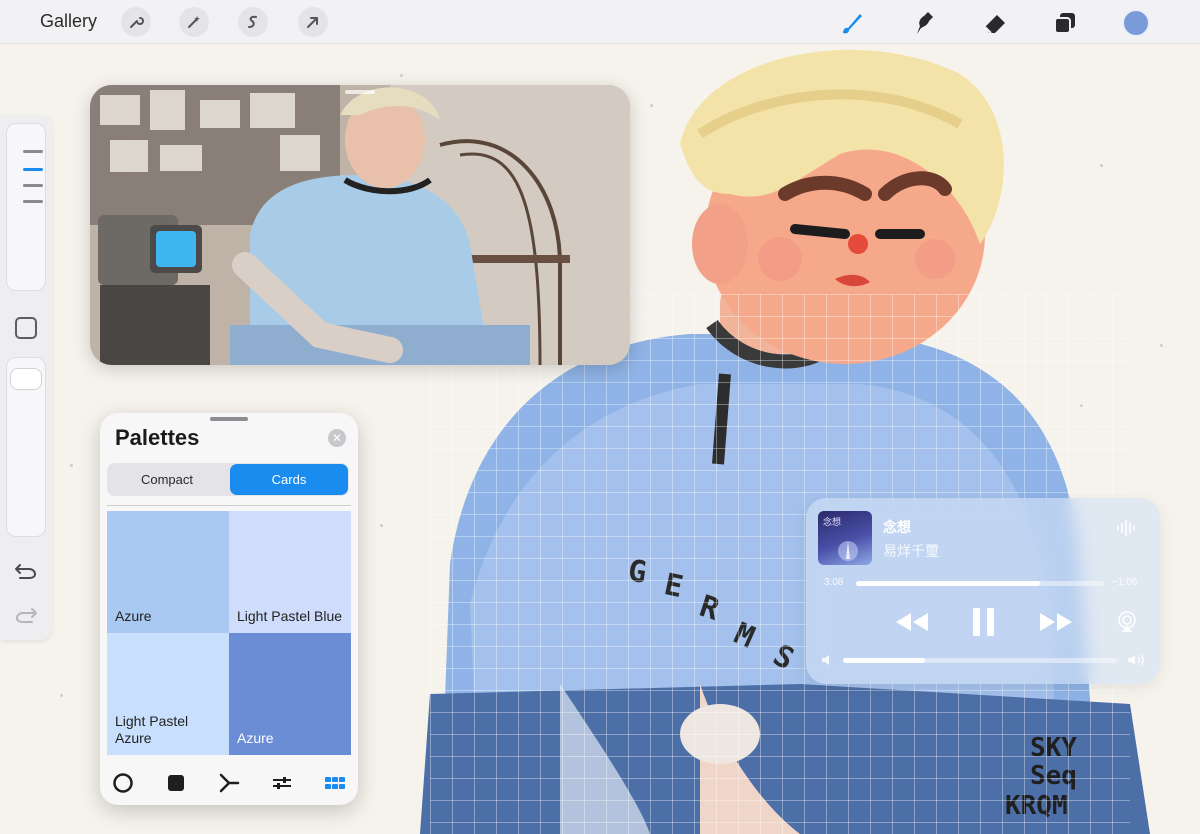 This screenshot has width=1200, height=834. What do you see at coordinates (194, 22) in the screenshot?
I see `magic-wand-icon` at bounding box center [194, 22].